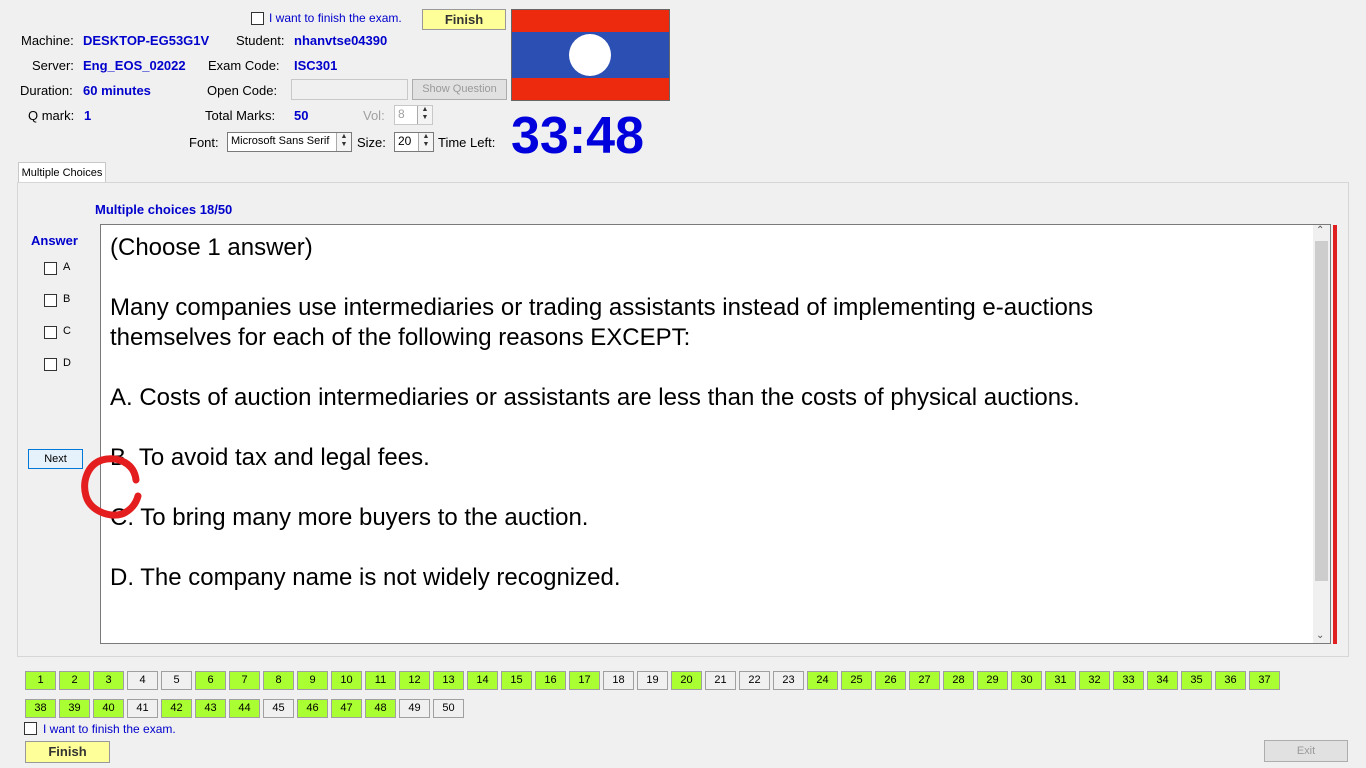 This screenshot has width=1366, height=768. I want to click on question-number-button: 33, so click(1128, 680).